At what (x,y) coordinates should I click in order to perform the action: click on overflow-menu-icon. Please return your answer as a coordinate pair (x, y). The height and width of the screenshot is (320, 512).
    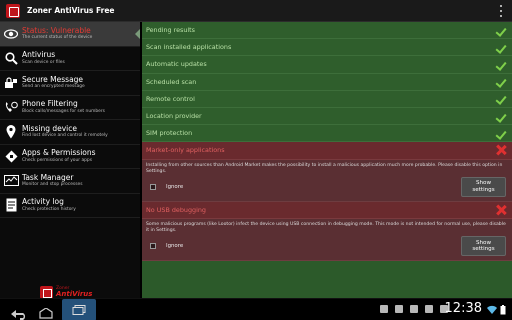
    Looking at the image, I should click on (501, 11).